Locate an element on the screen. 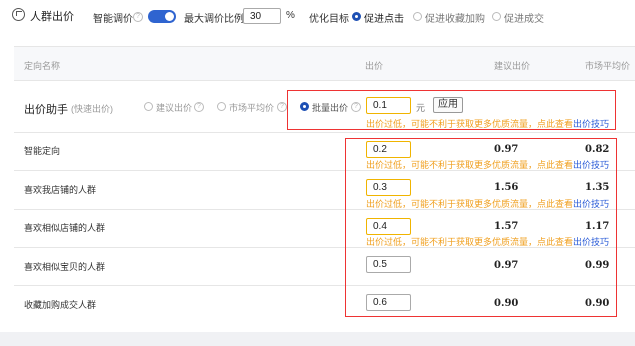 The width and height of the screenshot is (635, 346). table-header: 定向名称 出价 建议出价 市场平均价 is located at coordinates (324, 63).